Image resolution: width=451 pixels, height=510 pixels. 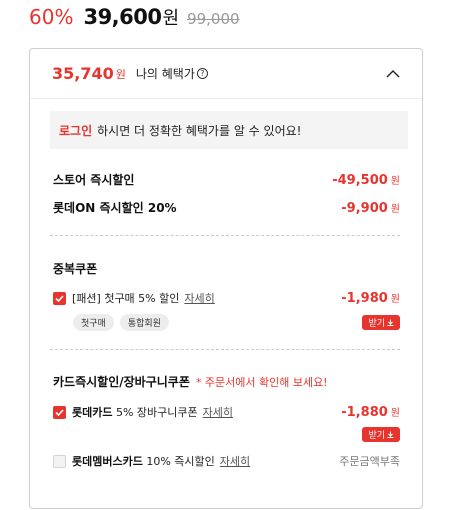 What do you see at coordinates (226, 298) in the screenshot?
I see `coupon-row-first-purchase: [패션] 첫구매 5% 할인 자세히 -1,980 원` at bounding box center [226, 298].